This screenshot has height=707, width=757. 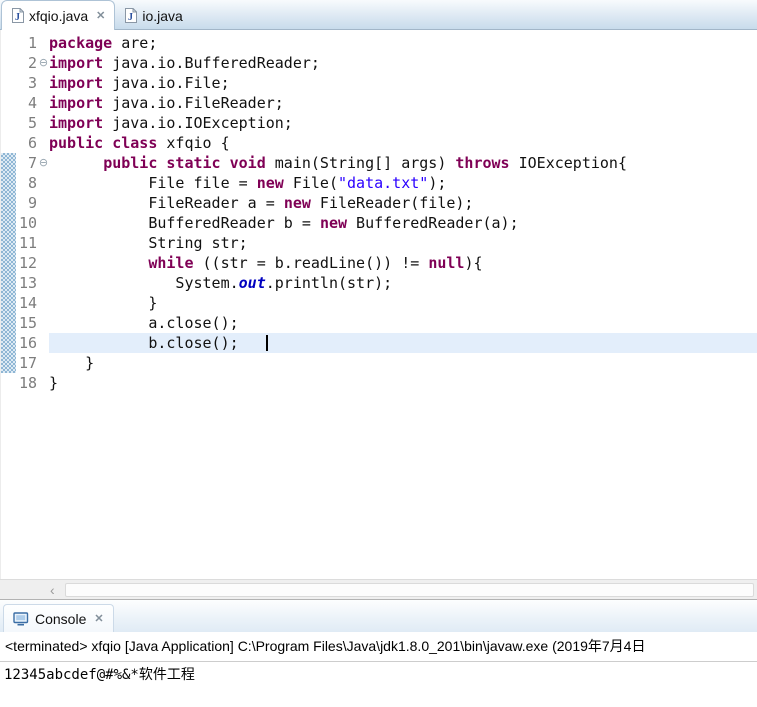 What do you see at coordinates (403, 243) in the screenshot?
I see `code-text: String str;` at bounding box center [403, 243].